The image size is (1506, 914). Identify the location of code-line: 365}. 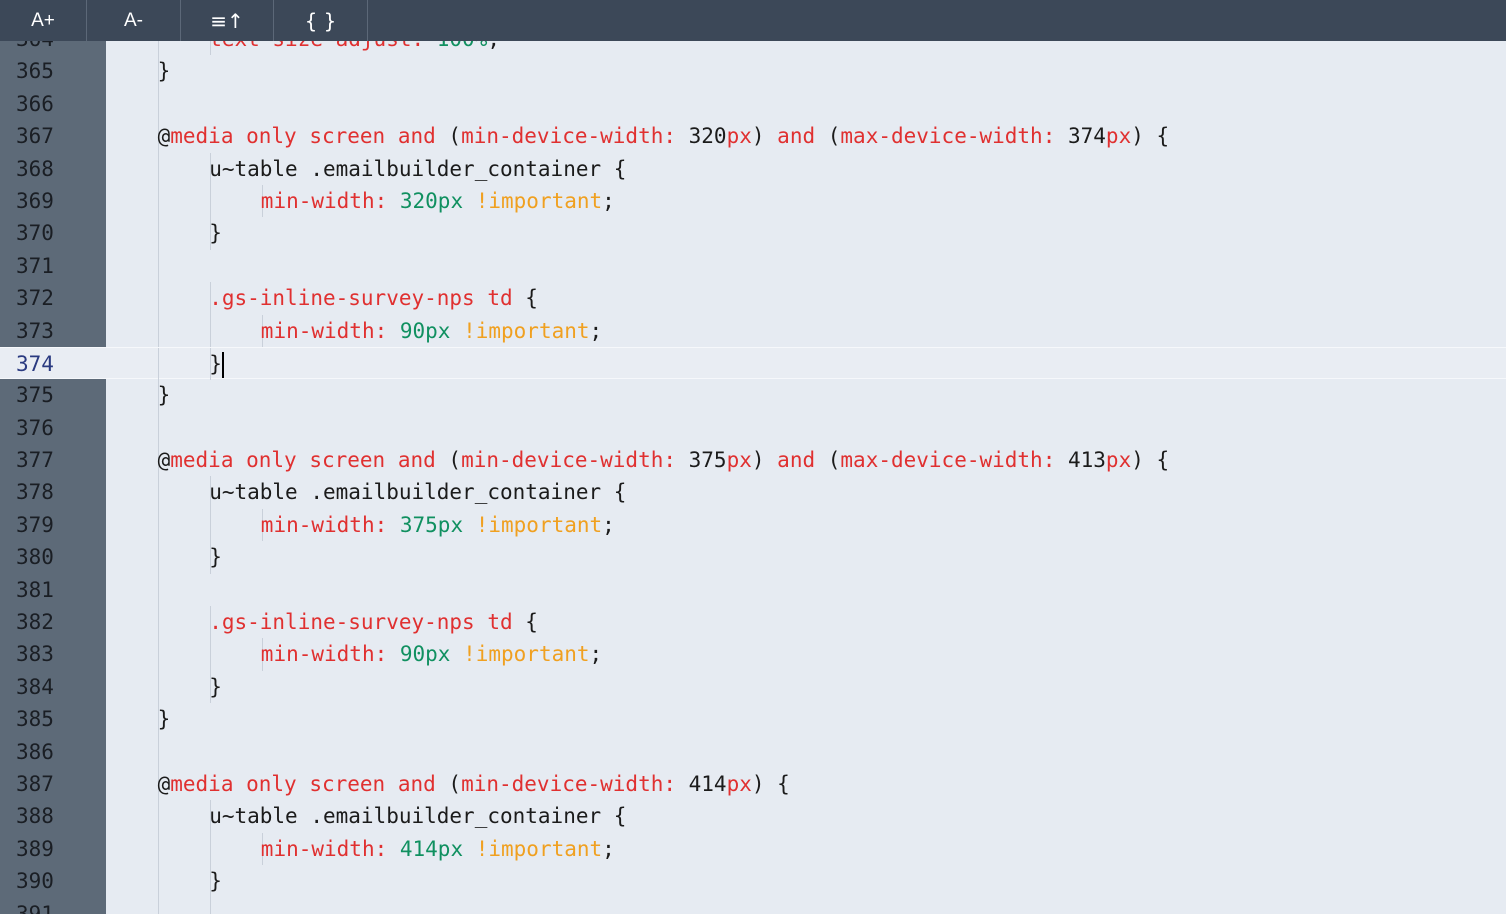
(753, 71).